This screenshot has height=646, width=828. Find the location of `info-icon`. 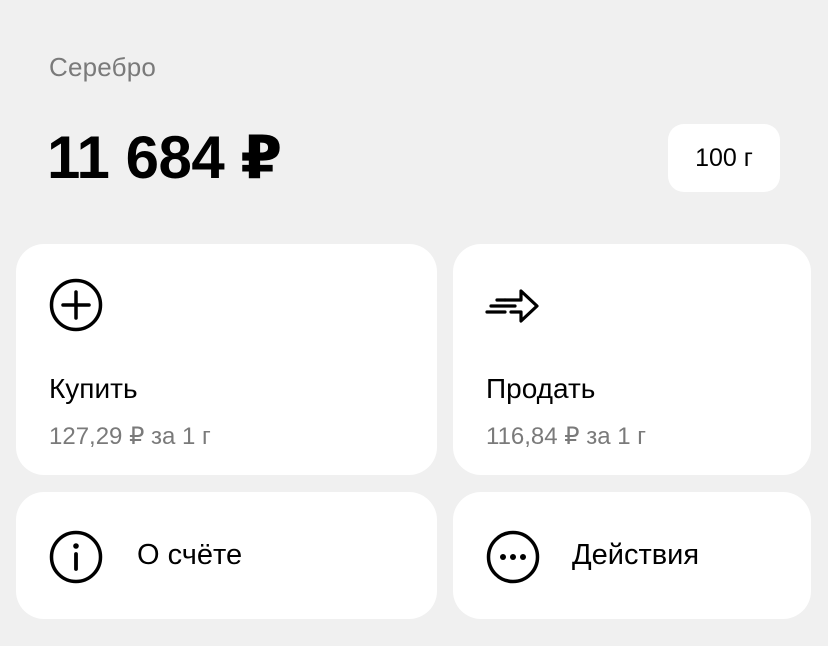

info-icon is located at coordinates (76, 557).